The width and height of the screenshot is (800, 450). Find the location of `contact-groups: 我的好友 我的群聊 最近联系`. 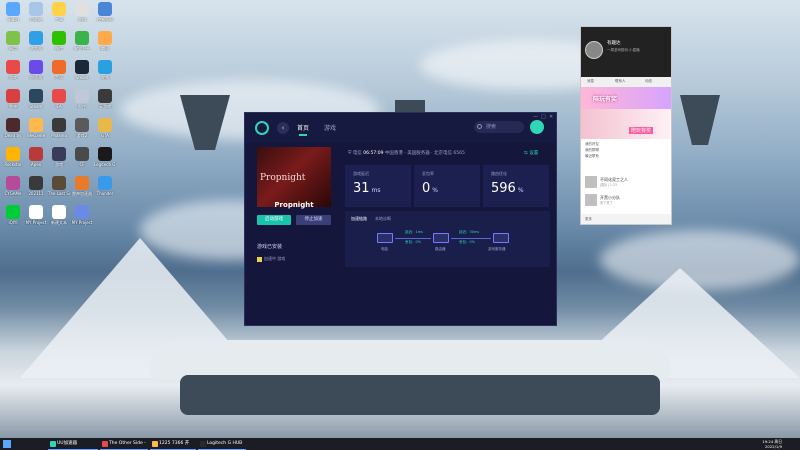

contact-groups: 我的好友 我的群聊 最近联系 is located at coordinates (592, 150).